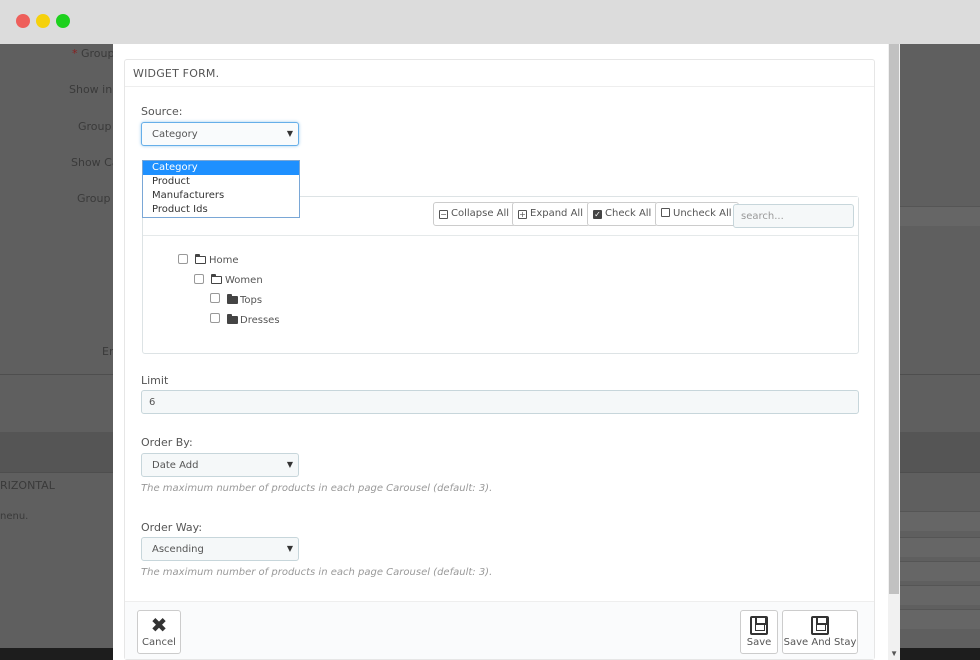 The width and height of the screenshot is (980, 660). I want to click on tree-checkbox-tops, so click(215, 298).